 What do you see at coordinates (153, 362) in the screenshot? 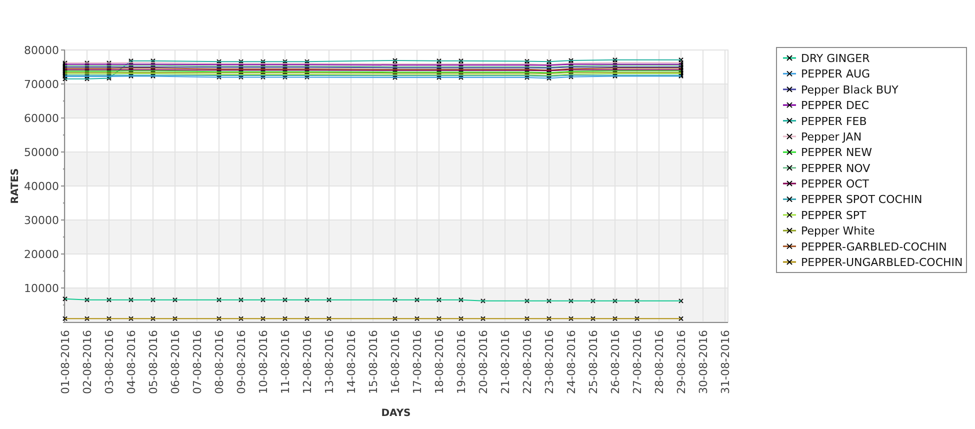
I see `x-tick-label: 05-08-2016` at bounding box center [153, 362].